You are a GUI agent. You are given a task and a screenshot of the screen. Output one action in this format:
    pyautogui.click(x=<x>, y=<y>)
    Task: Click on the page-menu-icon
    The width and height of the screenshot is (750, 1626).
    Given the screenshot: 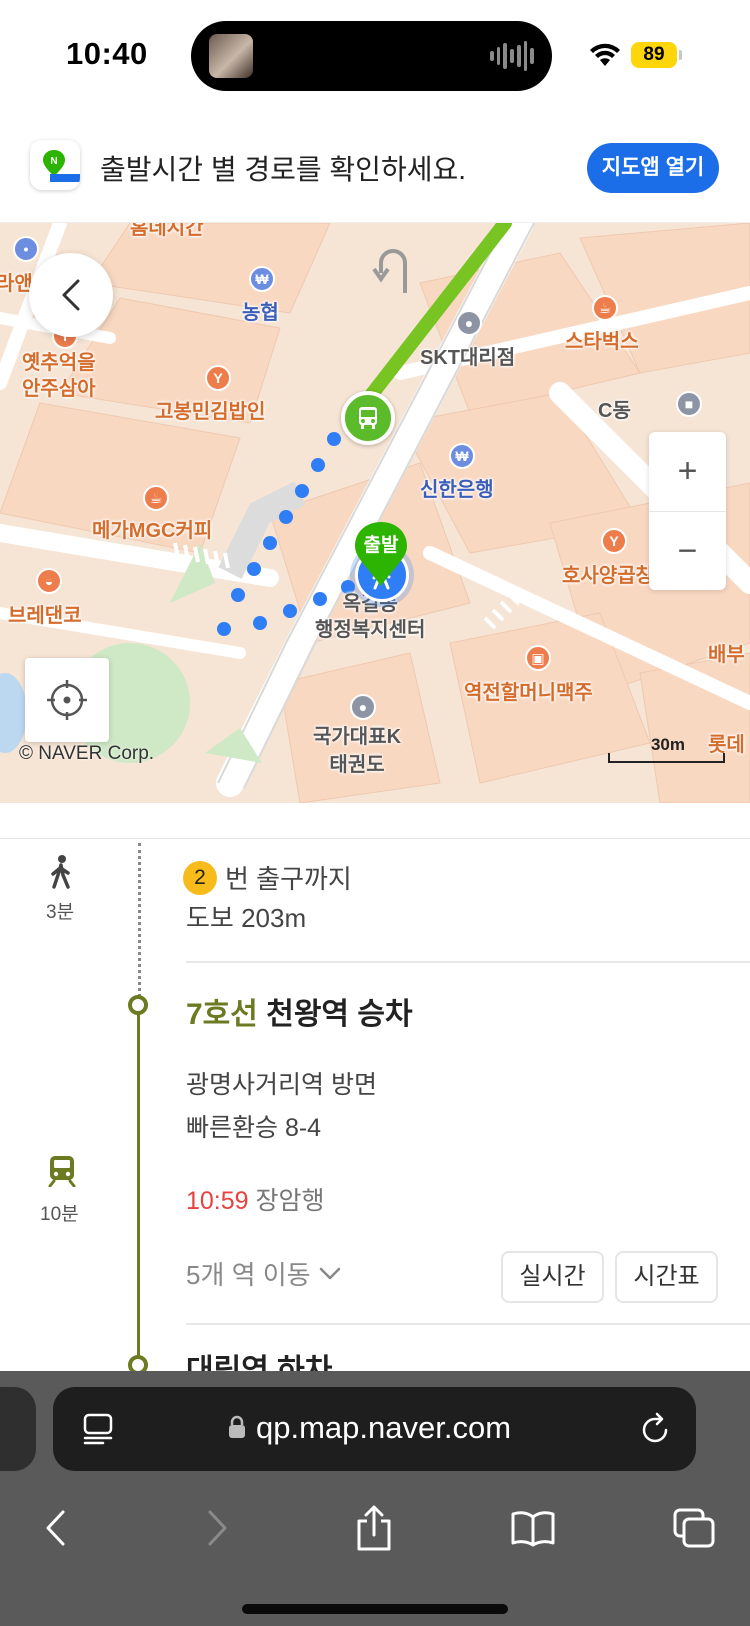 What is the action you would take?
    pyautogui.click(x=98, y=1429)
    